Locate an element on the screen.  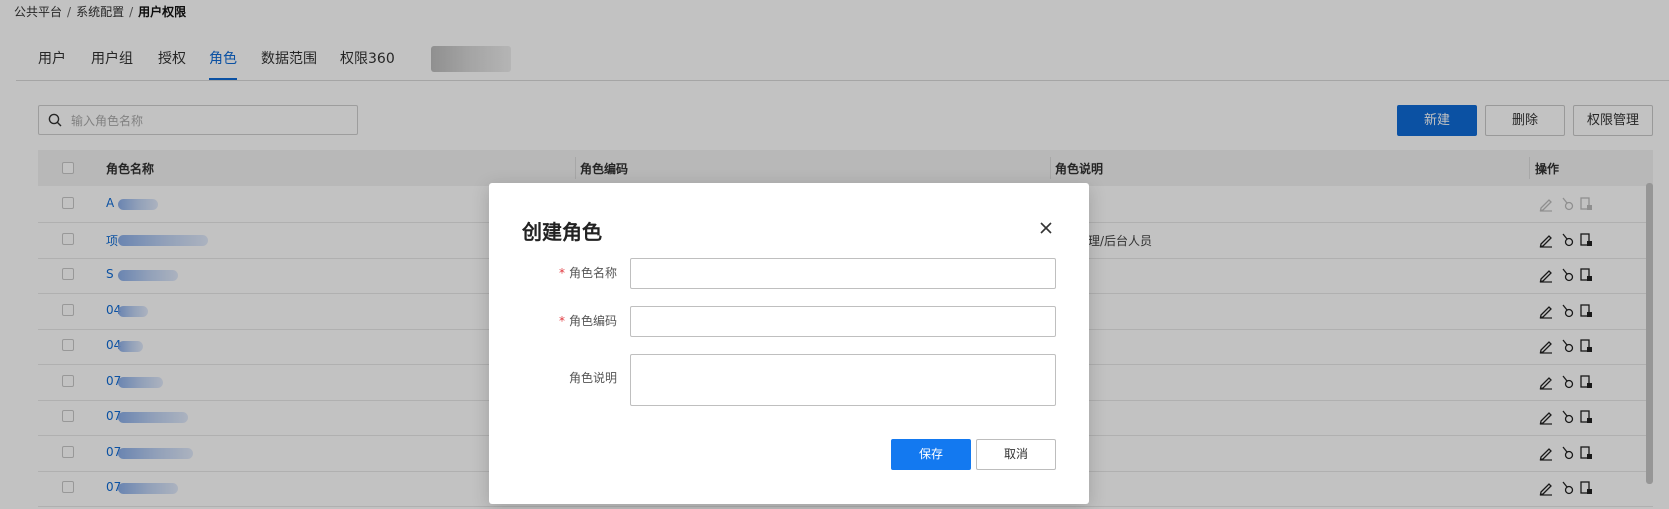
role-code-label-text: 角色编码 is located at coordinates (592, 321).